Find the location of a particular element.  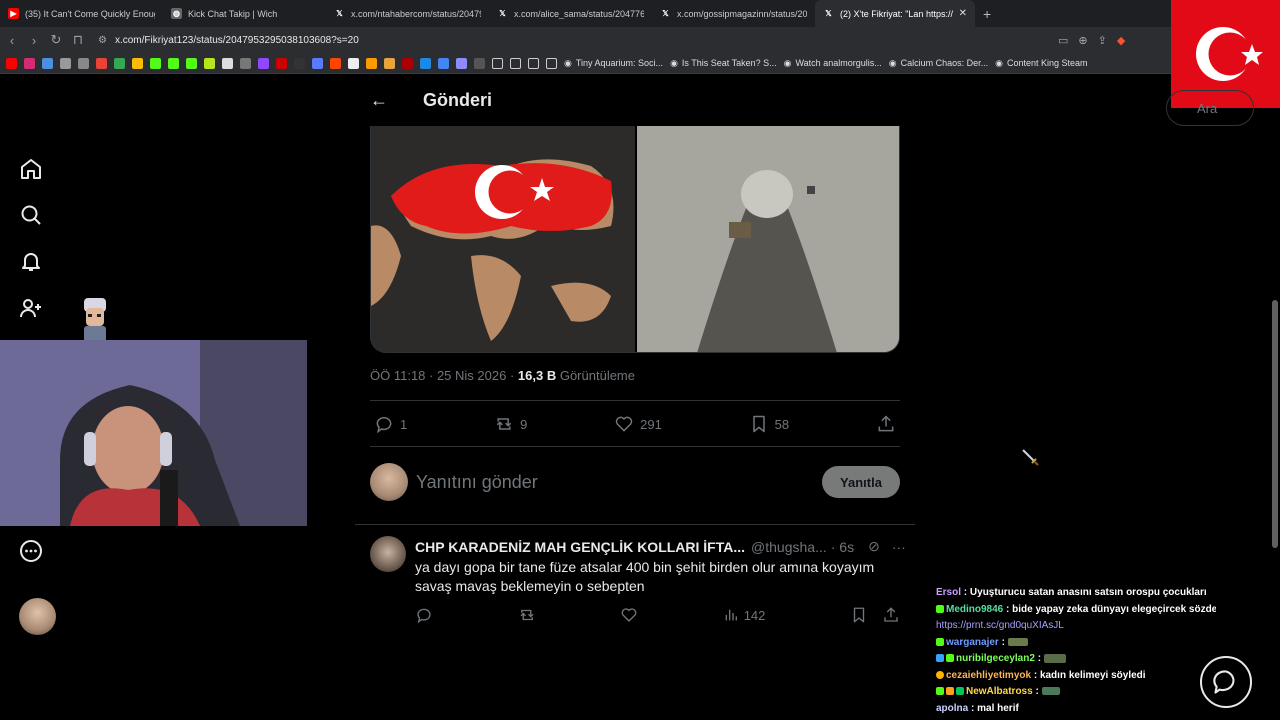

share-icon: ⇪ is located at coordinates (1102, 40).